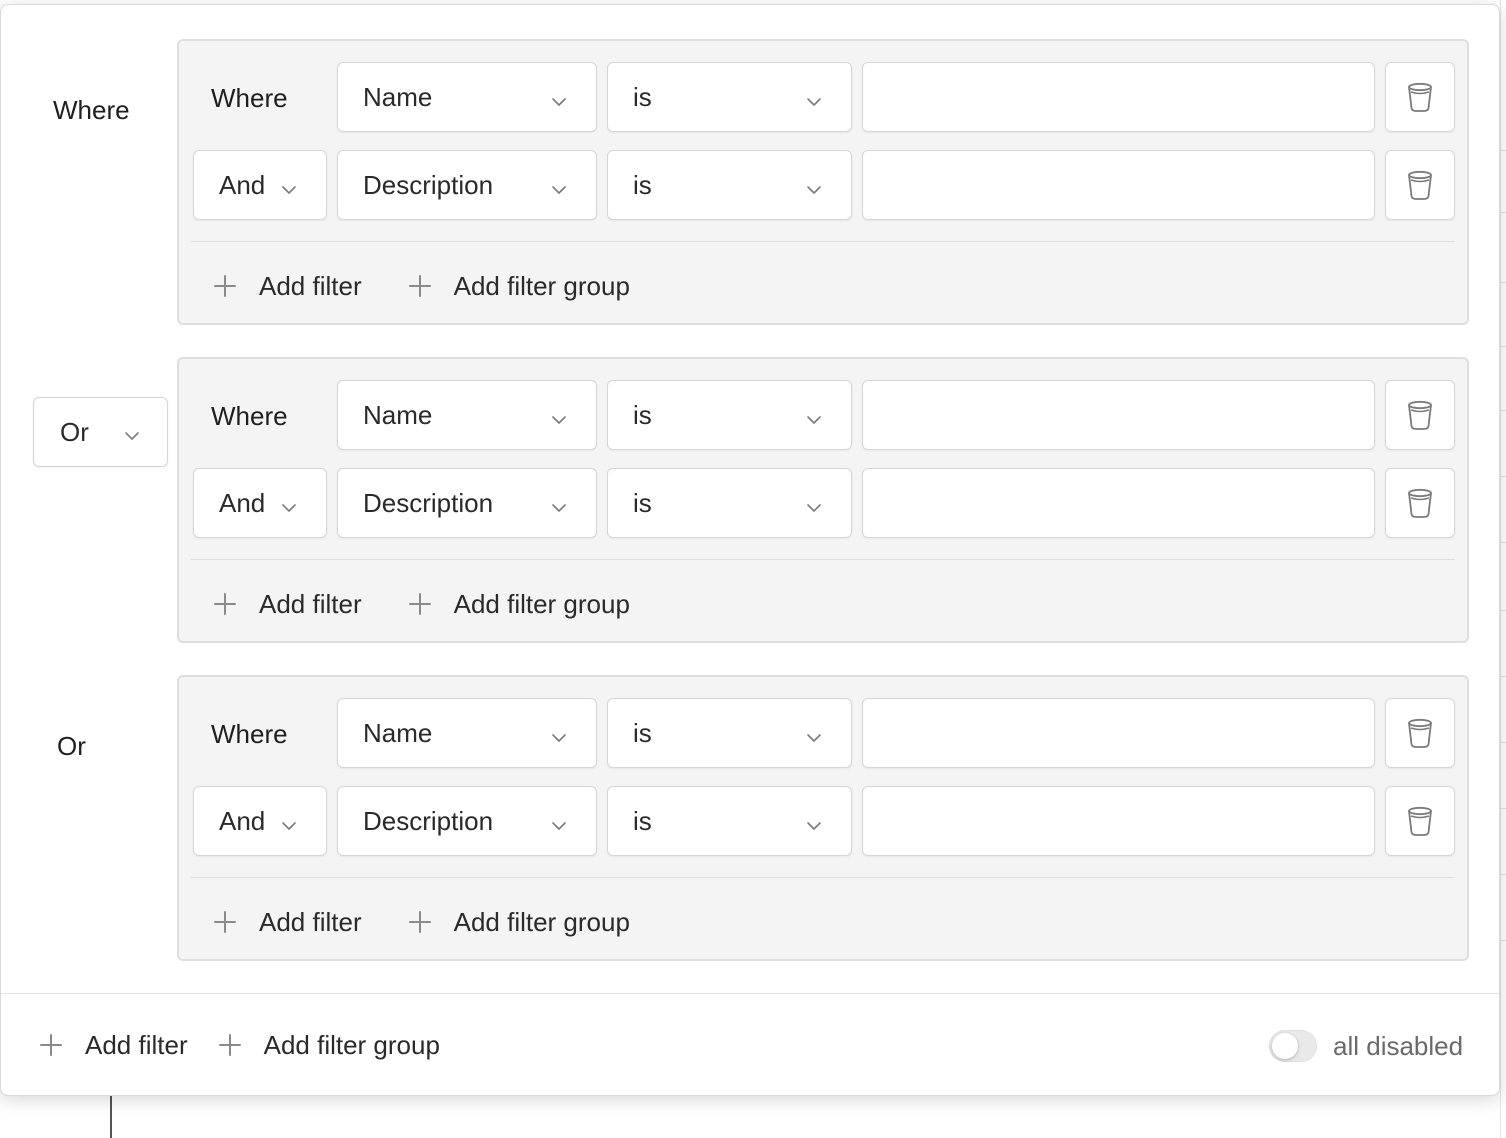 Image resolution: width=1506 pixels, height=1138 pixels. Describe the element at coordinates (91, 110) in the screenshot. I see `group-combinator-label: Where` at that location.